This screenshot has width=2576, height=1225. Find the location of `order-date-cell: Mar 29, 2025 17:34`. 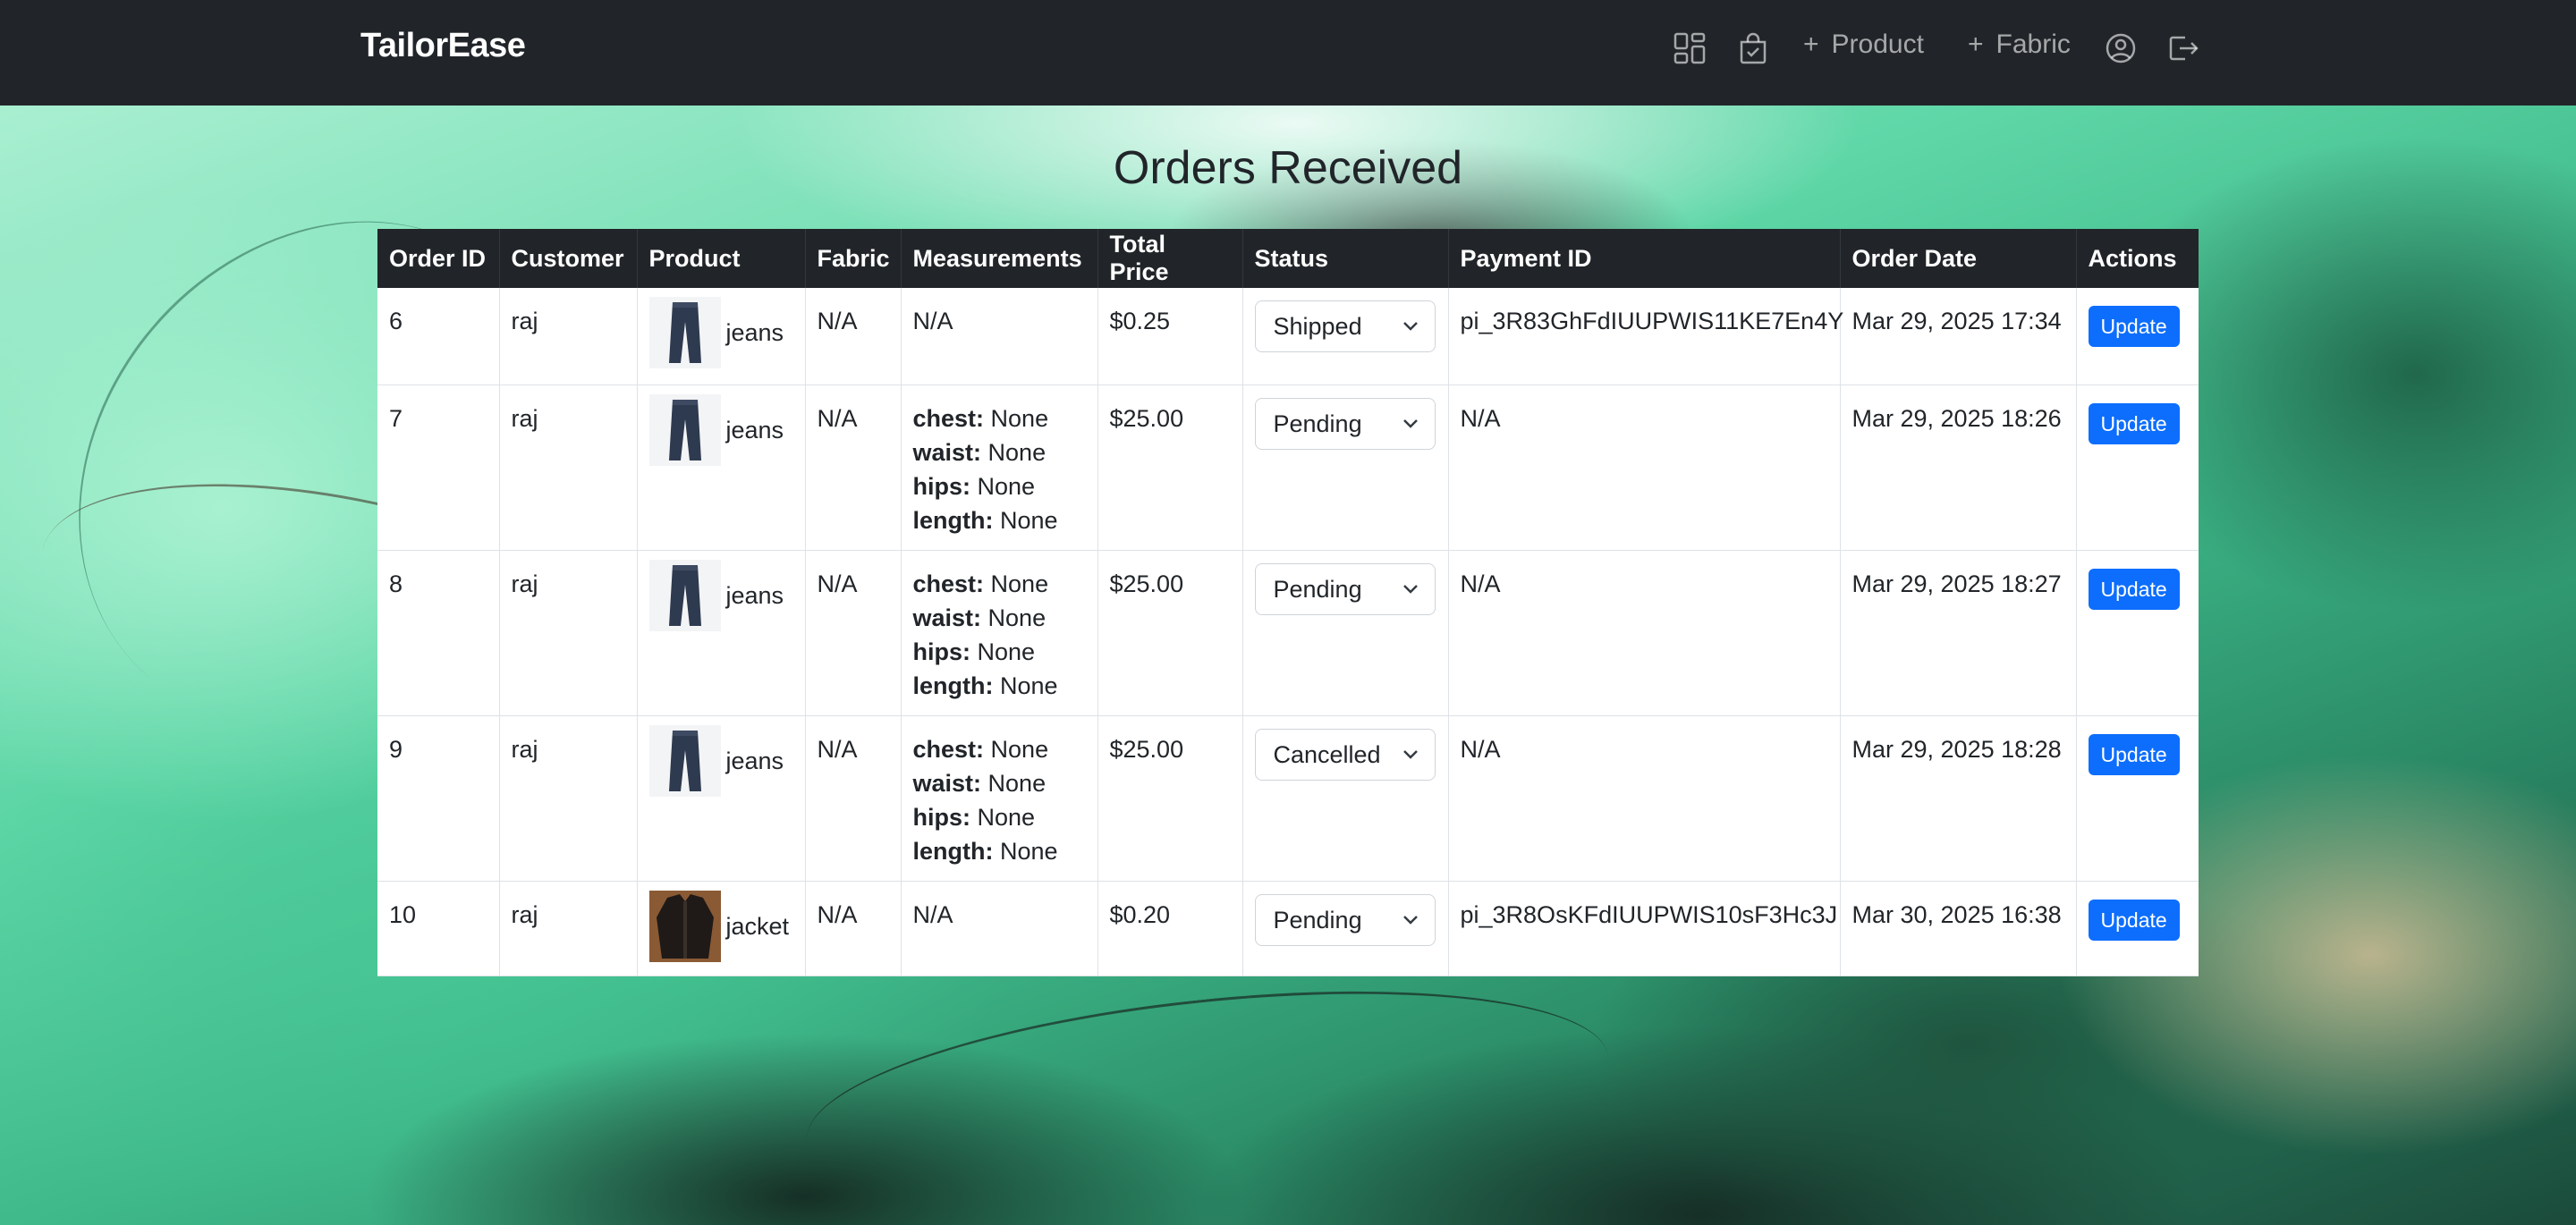

order-date-cell: Mar 29, 2025 17:34 is located at coordinates (1958, 336).